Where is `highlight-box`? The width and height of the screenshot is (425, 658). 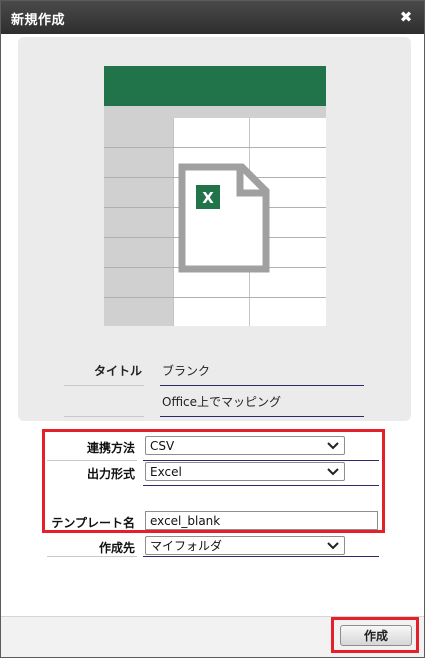
highlight-box is located at coordinates (213, 481).